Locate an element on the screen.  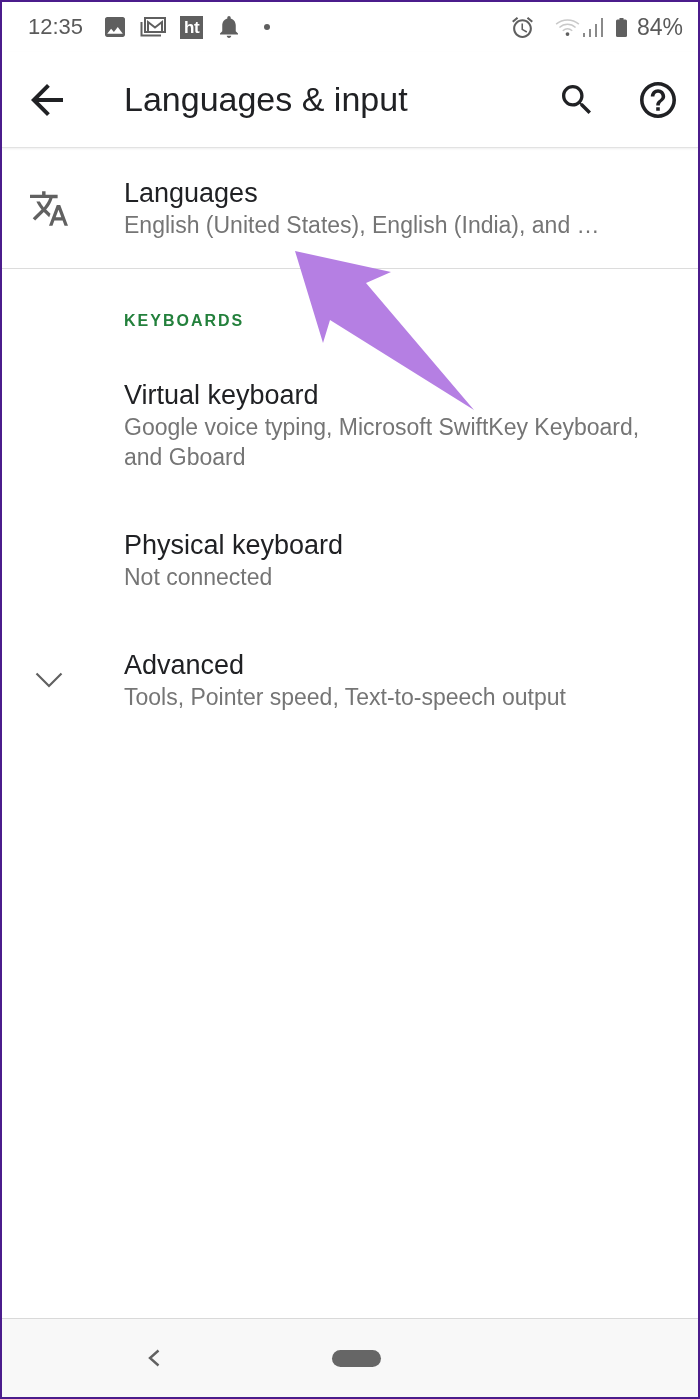
setting-title: Advanced is located at coordinates (184, 665).